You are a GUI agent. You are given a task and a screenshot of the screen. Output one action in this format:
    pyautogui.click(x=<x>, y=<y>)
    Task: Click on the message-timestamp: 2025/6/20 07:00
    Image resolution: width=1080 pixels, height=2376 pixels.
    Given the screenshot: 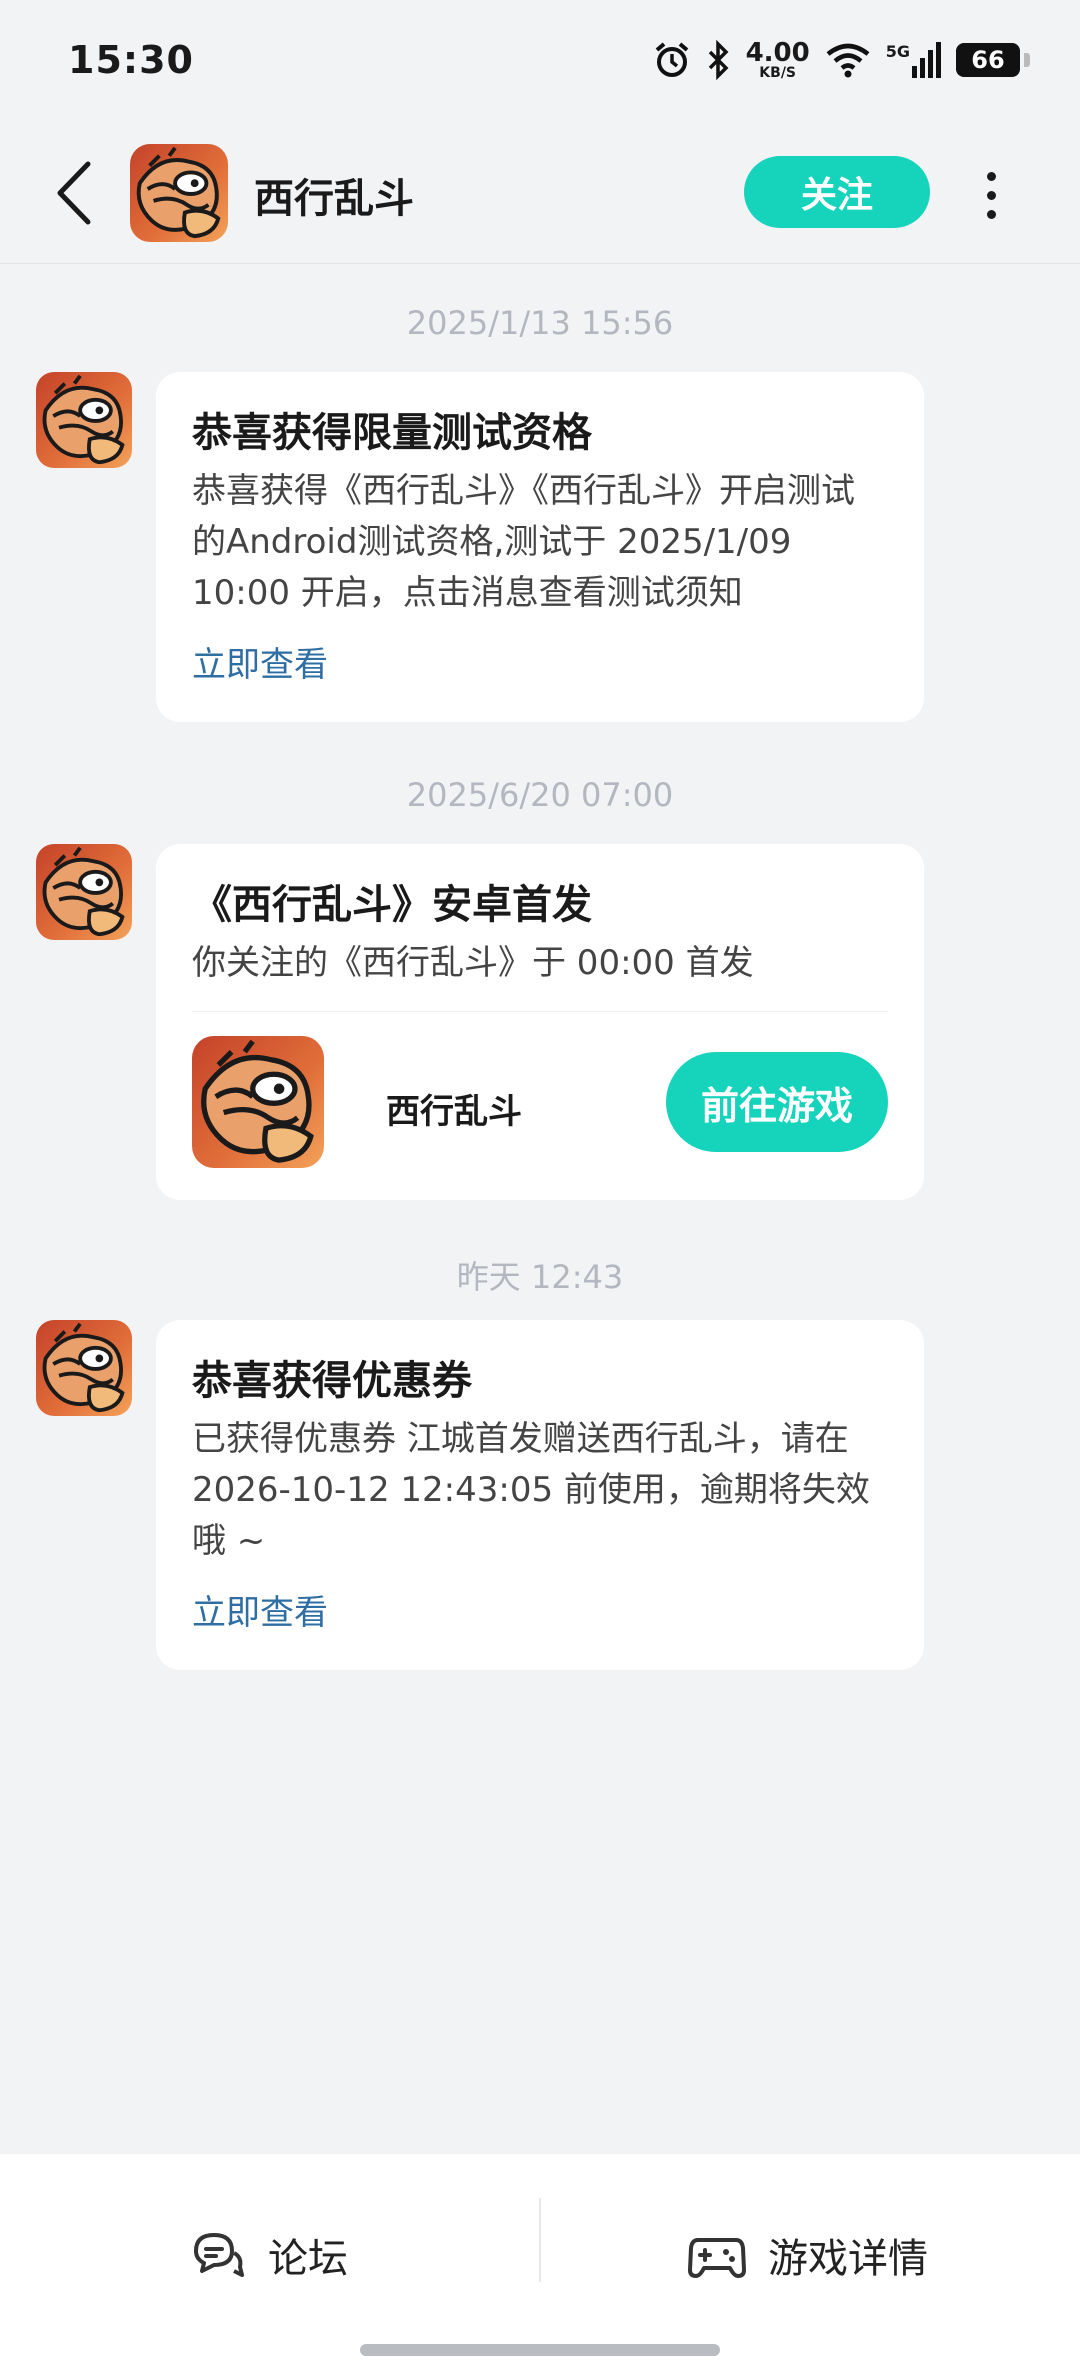 What is the action you would take?
    pyautogui.click(x=540, y=795)
    